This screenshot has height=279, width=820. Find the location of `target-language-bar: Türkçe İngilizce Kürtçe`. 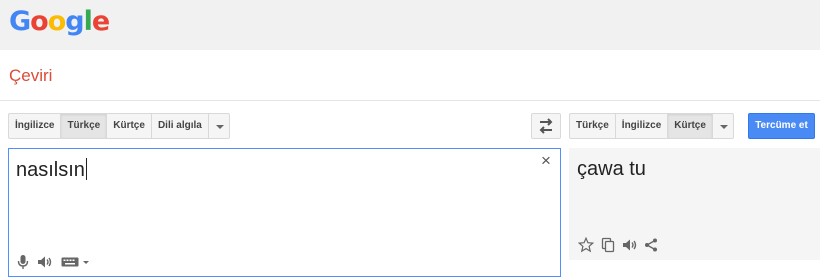

target-language-bar: Türkçe İngilizce Kürtçe is located at coordinates (651, 126).